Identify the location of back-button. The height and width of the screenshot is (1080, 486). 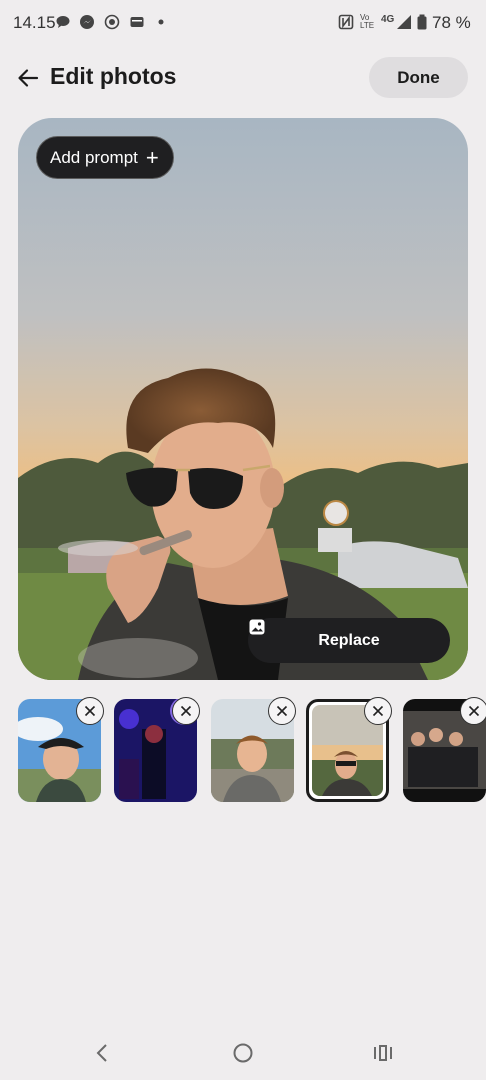
(28, 78).